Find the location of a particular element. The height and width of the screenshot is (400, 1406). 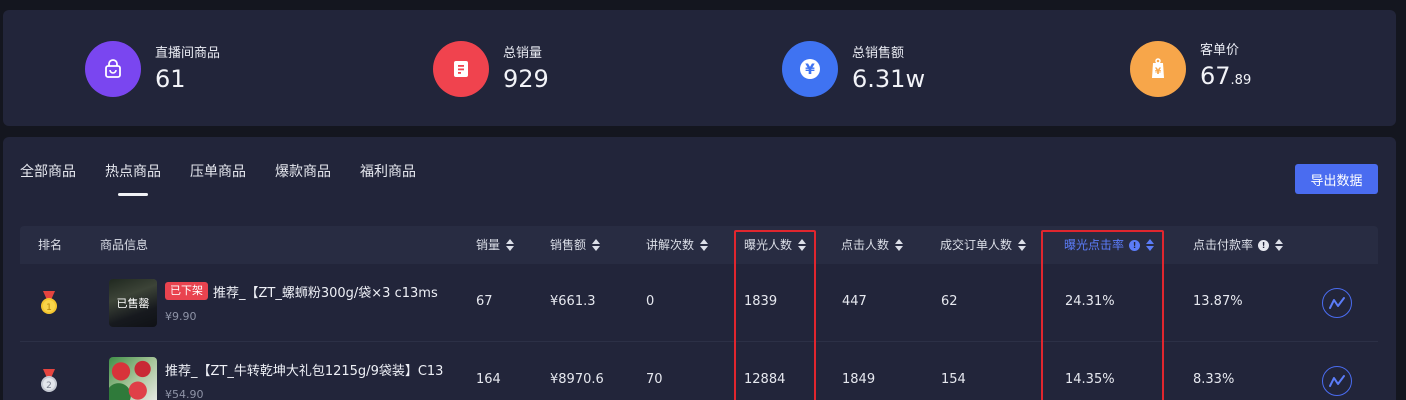

product-name: 推荐_【ZT_螺蛳粉300g/袋×3 c13ms is located at coordinates (325, 291).